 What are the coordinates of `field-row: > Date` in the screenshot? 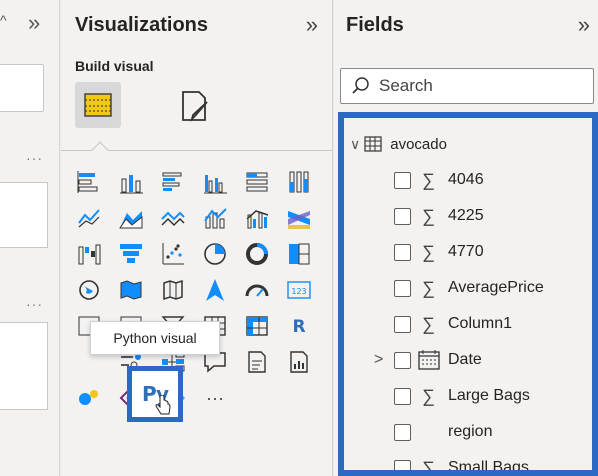 It's located at (468, 360).